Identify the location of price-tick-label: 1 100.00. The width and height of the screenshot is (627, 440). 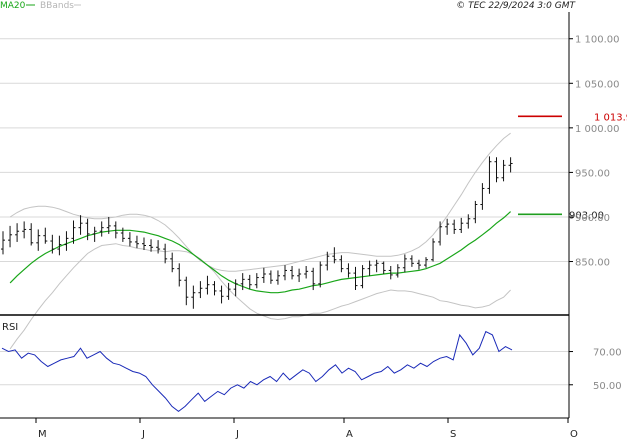
(597, 40).